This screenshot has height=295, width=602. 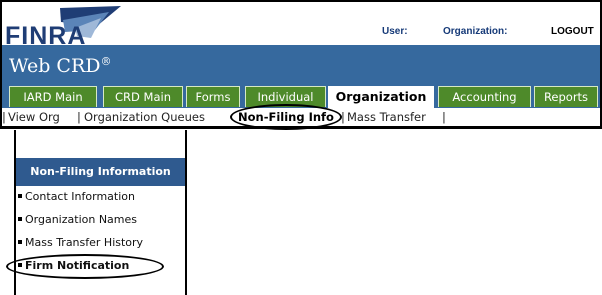 I want to click on app-title-text: Web CRD, so click(x=55, y=66).